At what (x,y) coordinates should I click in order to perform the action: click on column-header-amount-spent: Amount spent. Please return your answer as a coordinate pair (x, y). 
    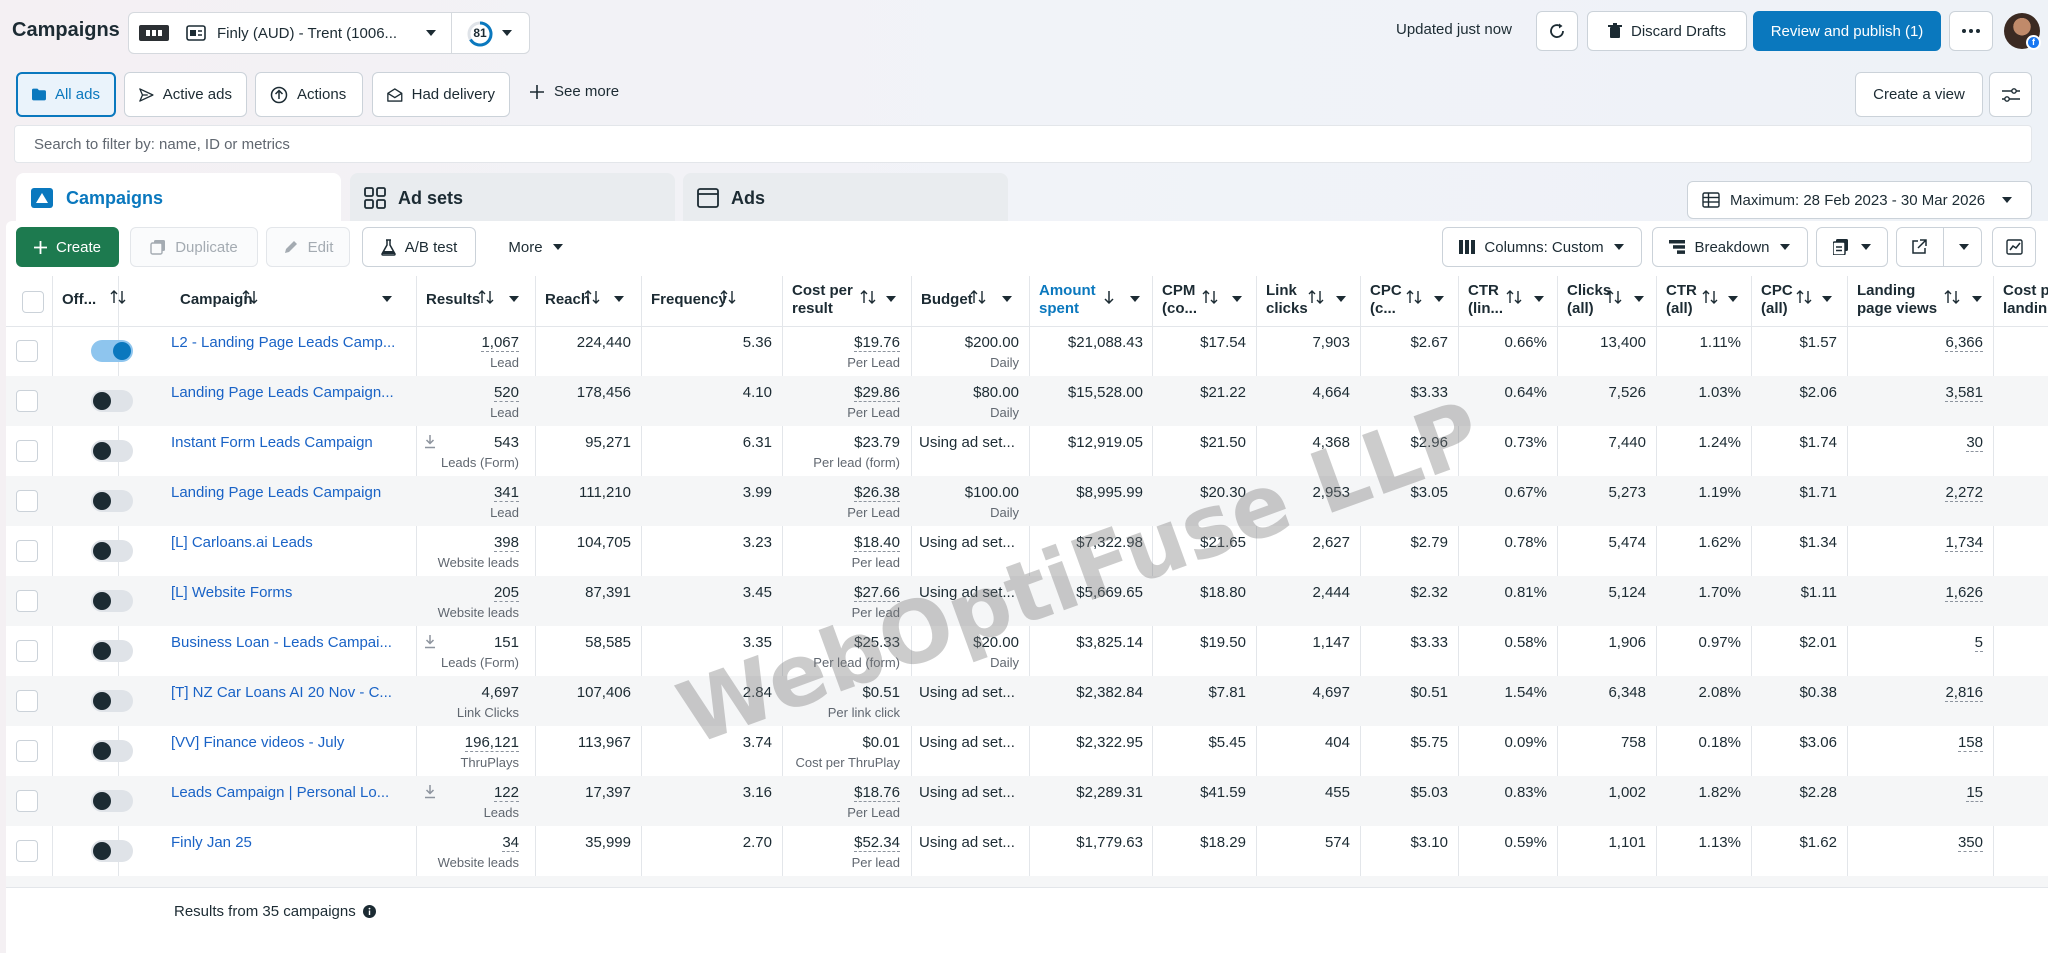
    Looking at the image, I should click on (1090, 301).